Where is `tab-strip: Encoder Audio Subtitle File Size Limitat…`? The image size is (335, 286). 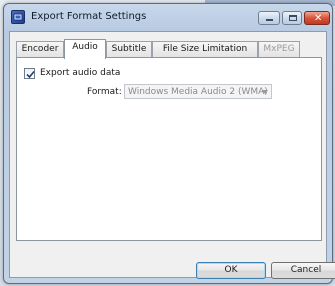
tab-strip: Encoder Audio Subtitle File Size Limitat… is located at coordinates (169, 49).